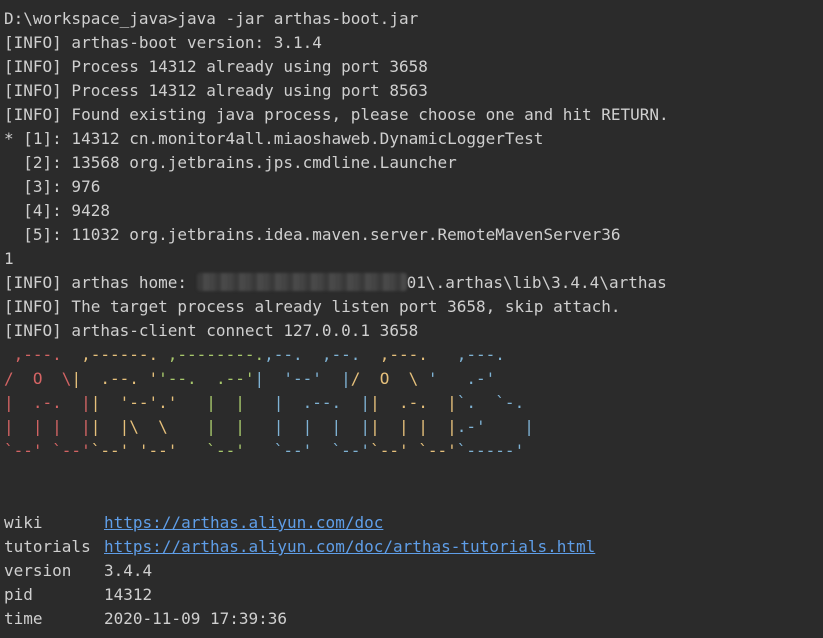  I want to click on version-value: 3.4.4, so click(128, 570).